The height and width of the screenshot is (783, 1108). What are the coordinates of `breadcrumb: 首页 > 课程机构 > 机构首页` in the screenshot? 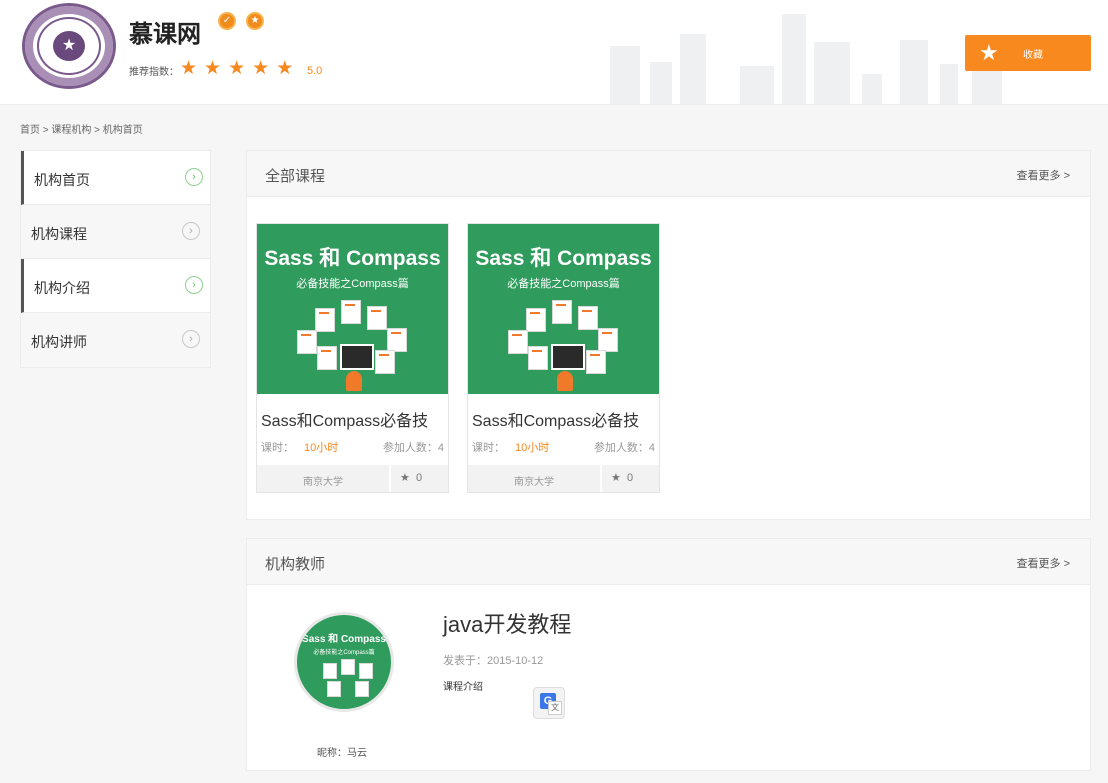 It's located at (81, 128).